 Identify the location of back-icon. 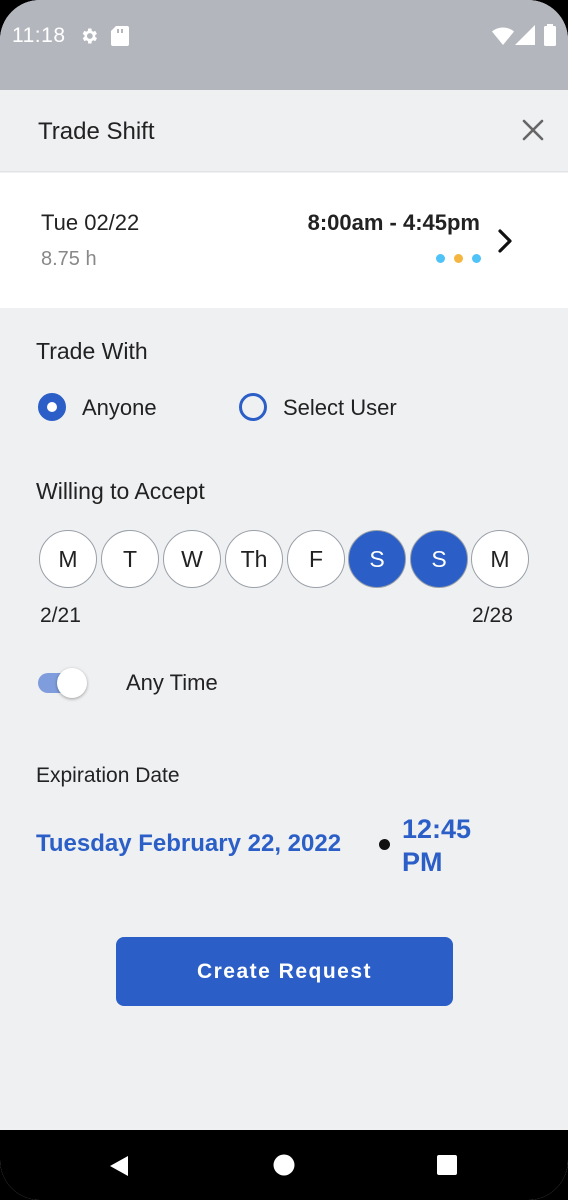
(119, 1166).